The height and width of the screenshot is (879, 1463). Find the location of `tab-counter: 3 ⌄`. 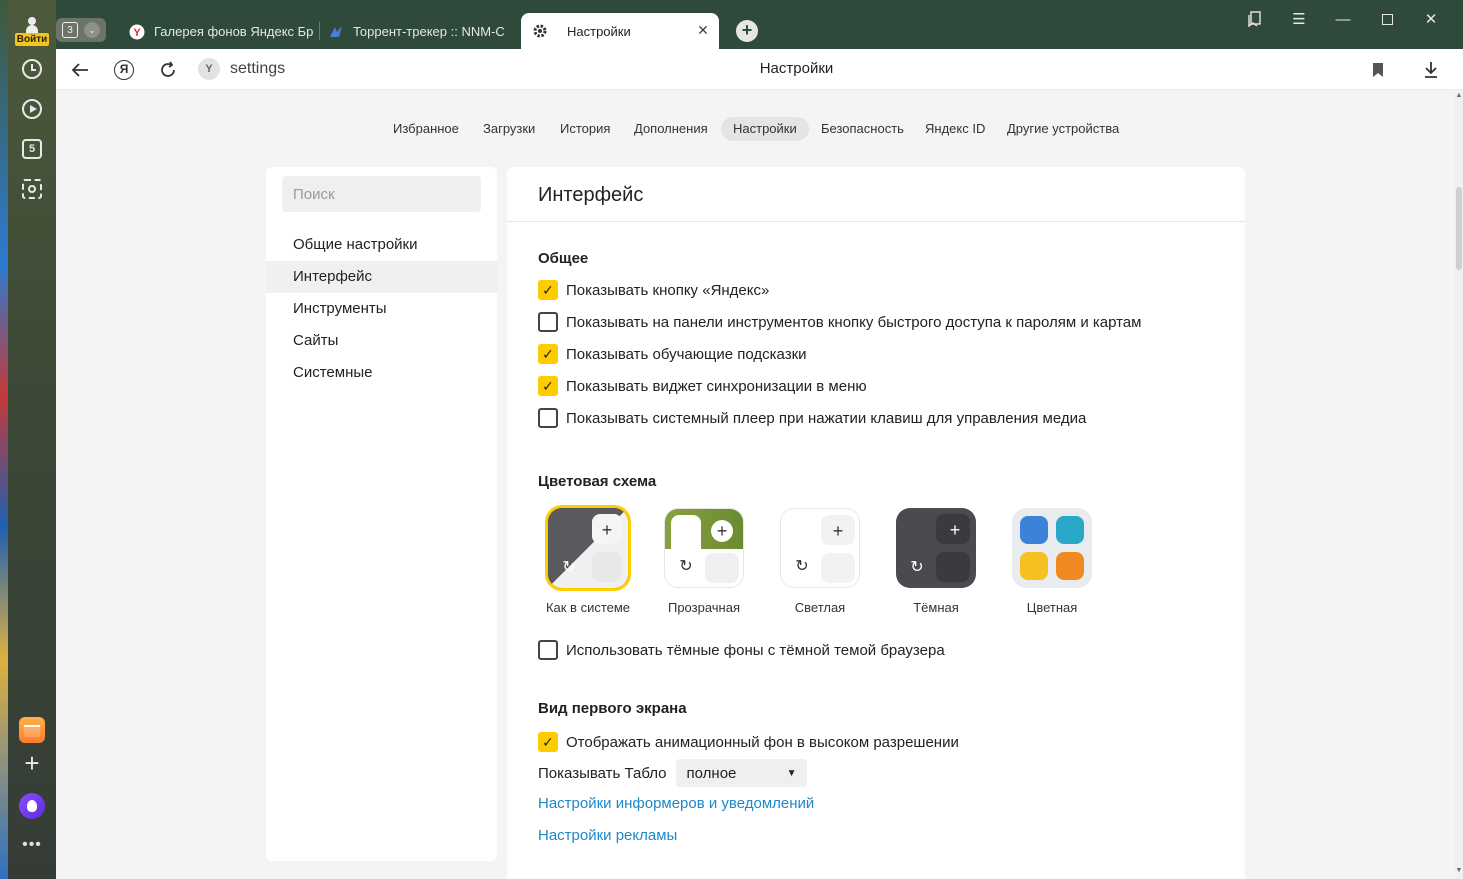

tab-counter: 3 ⌄ is located at coordinates (81, 30).